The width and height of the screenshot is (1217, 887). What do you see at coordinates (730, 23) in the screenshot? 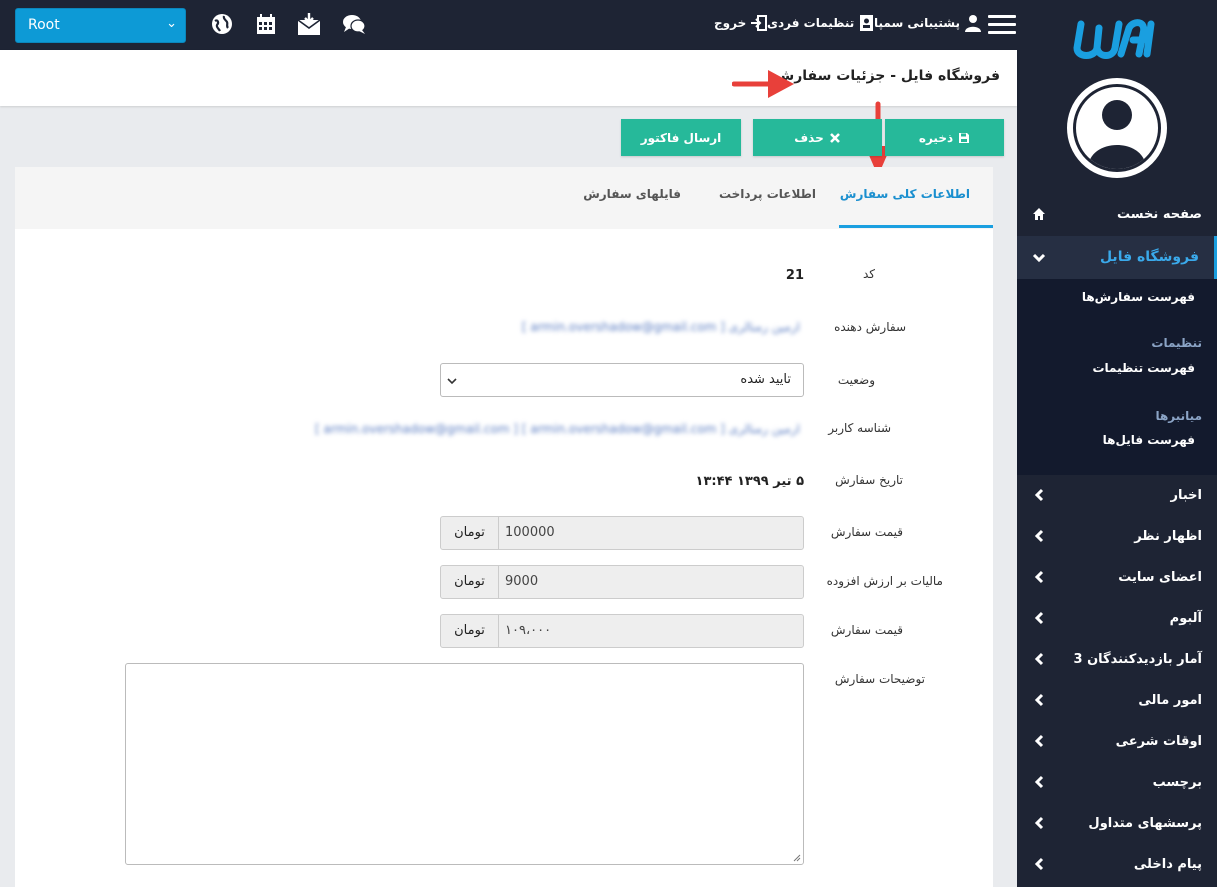
I see `logout-label: خروج` at bounding box center [730, 23].